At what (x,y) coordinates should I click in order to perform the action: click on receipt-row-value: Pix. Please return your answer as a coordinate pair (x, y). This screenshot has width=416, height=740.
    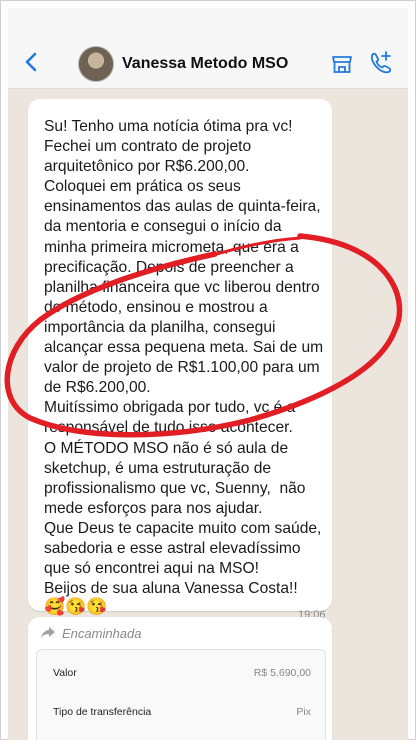
    Looking at the image, I should click on (303, 712).